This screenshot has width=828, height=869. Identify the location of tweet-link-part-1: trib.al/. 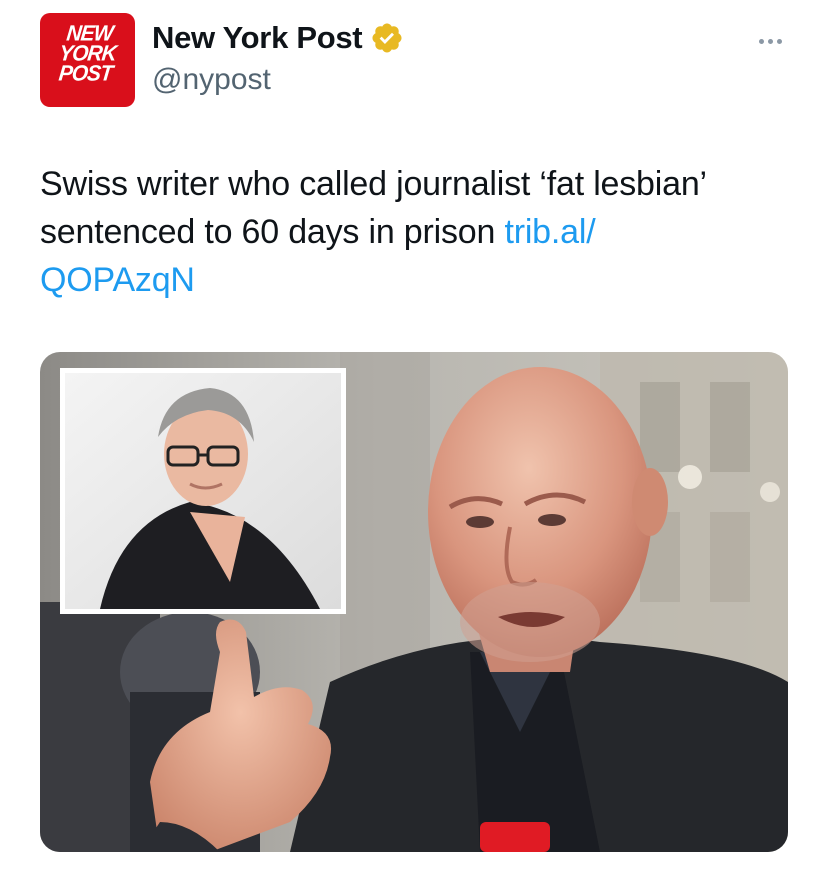
(550, 232).